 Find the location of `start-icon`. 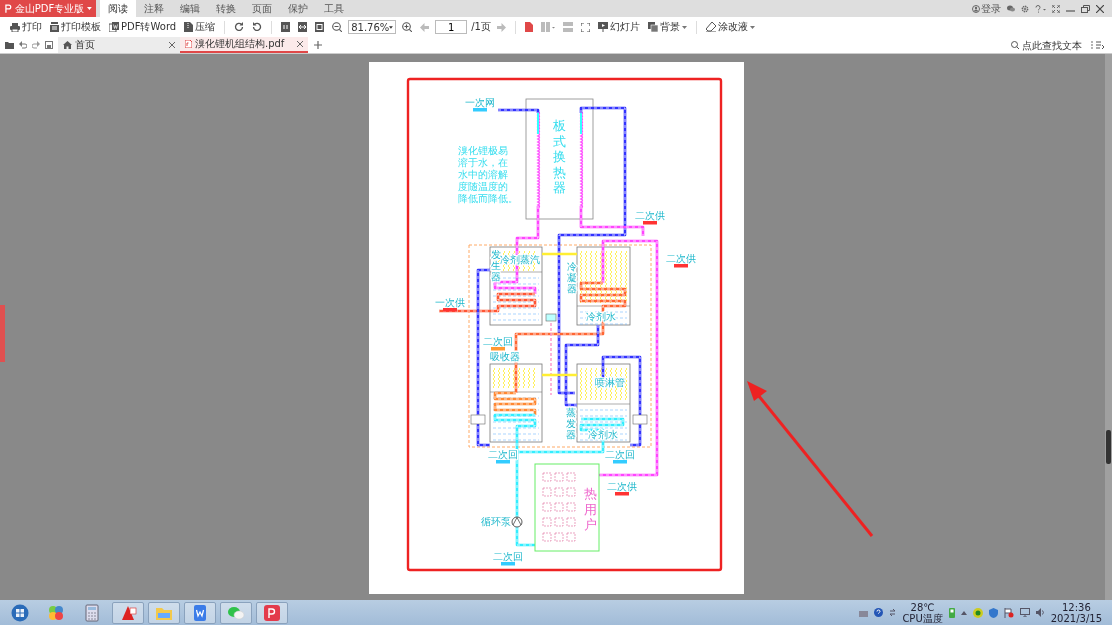

start-icon is located at coordinates (20, 612).